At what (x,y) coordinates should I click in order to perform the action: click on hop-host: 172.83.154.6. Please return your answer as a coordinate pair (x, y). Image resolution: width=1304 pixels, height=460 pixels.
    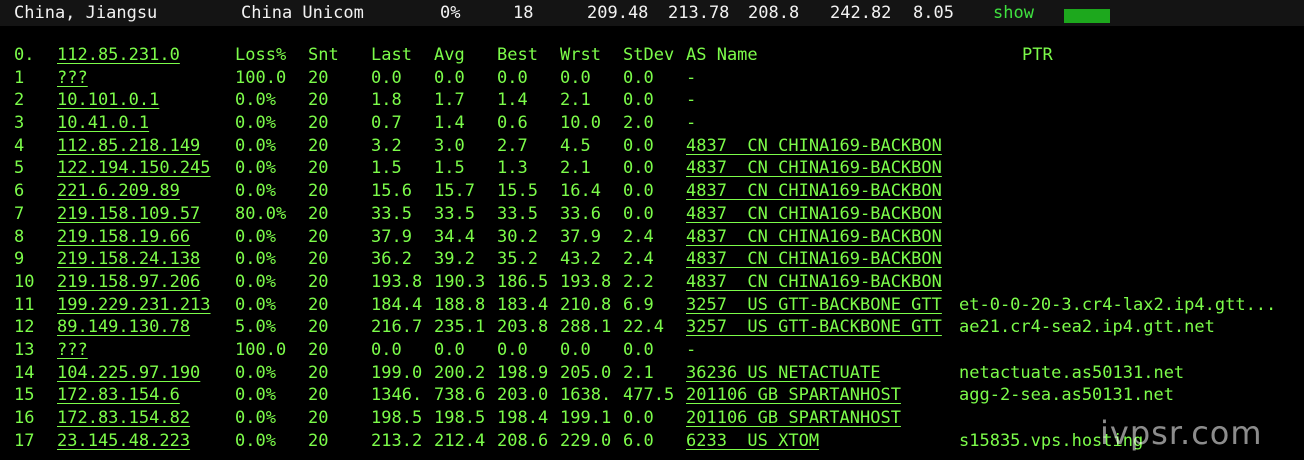
    Looking at the image, I should click on (118, 395).